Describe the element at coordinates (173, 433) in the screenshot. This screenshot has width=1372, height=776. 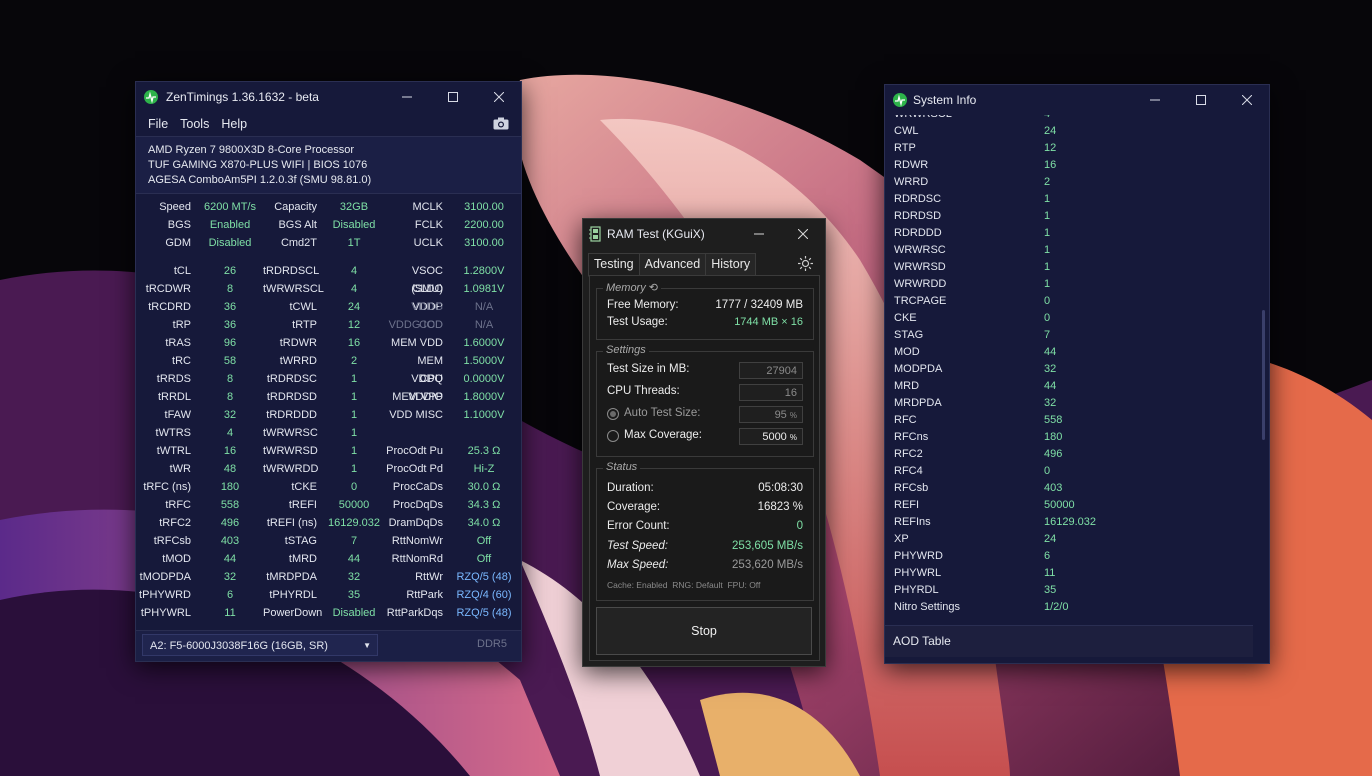
I see `timing-label: tWTRS` at that location.